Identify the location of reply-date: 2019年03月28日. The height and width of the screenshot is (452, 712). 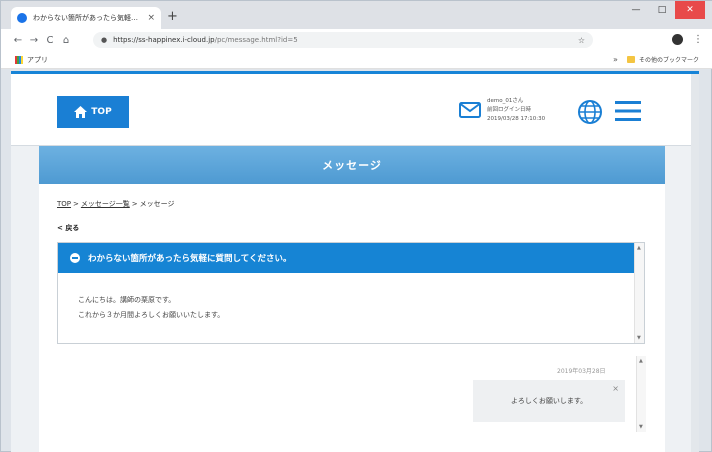
(581, 371).